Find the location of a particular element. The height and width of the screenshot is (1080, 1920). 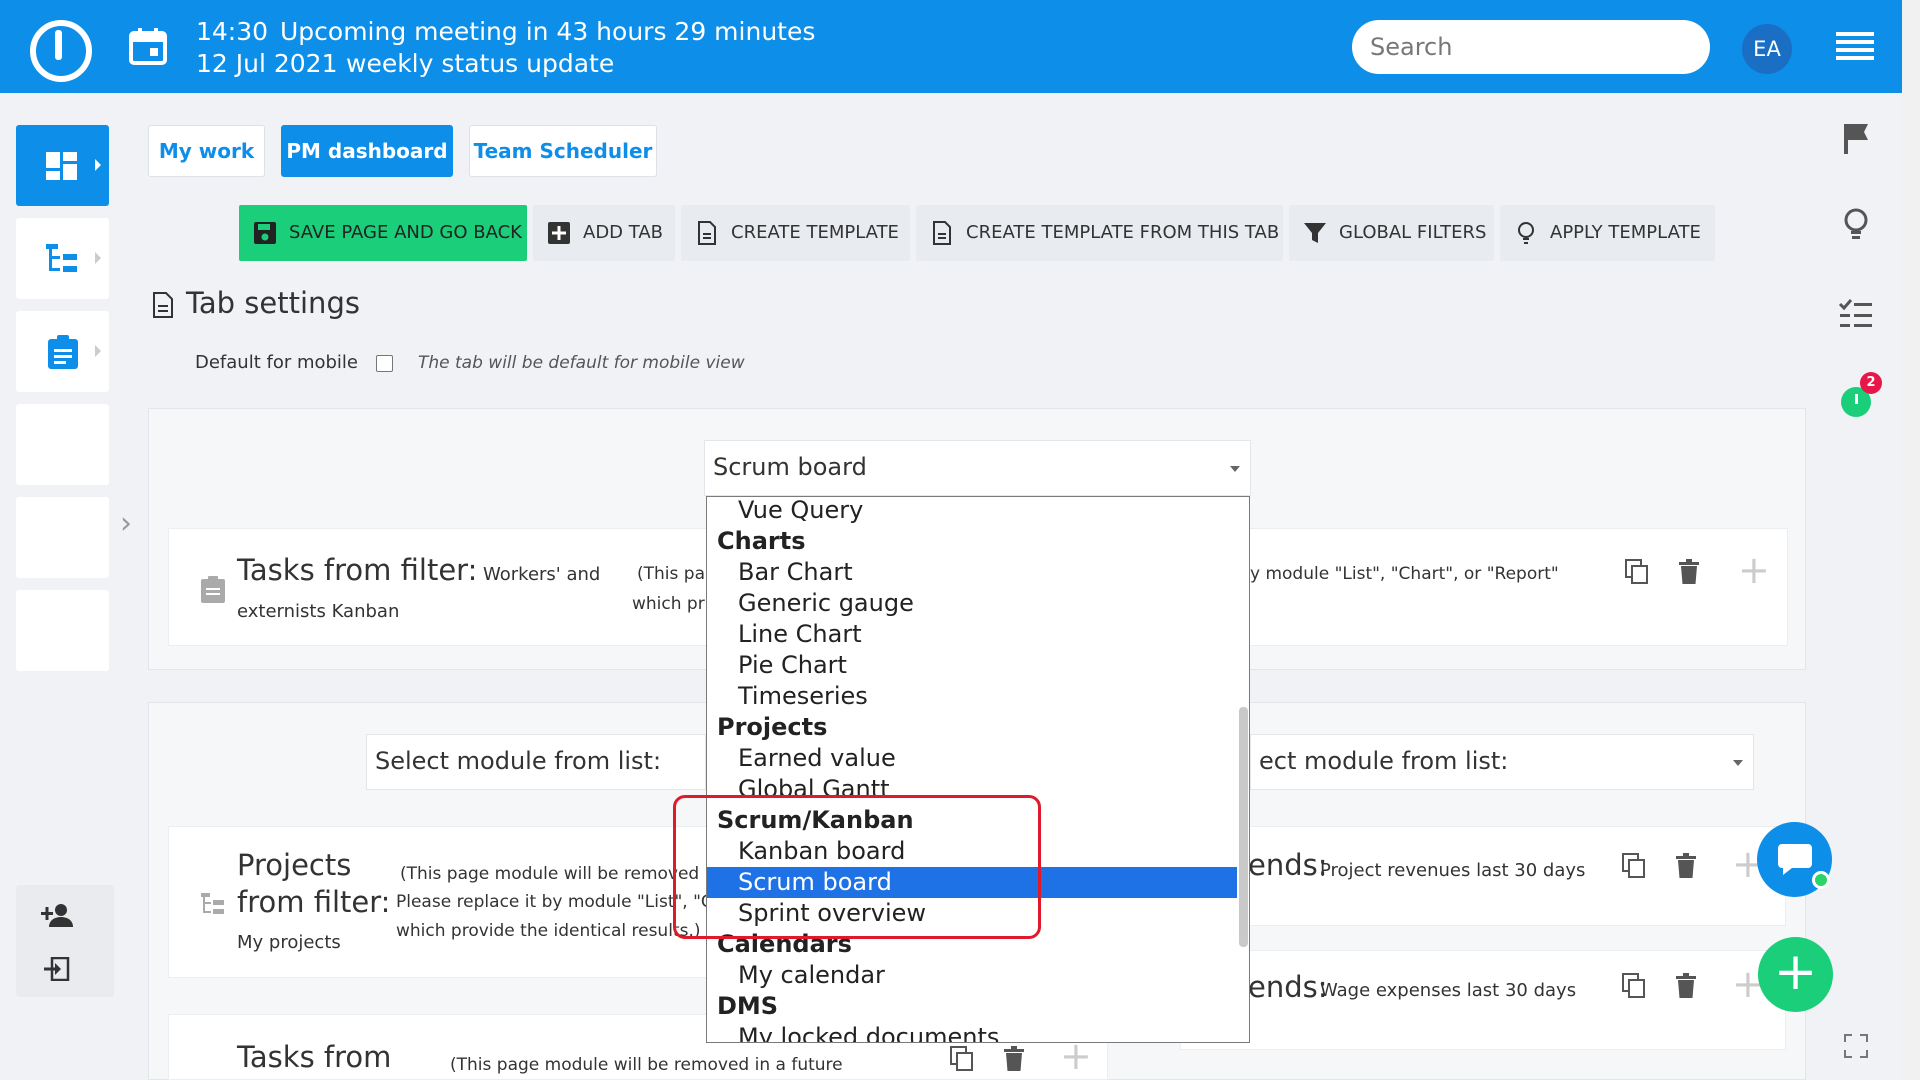

annotation-highlight-box is located at coordinates (857, 867).